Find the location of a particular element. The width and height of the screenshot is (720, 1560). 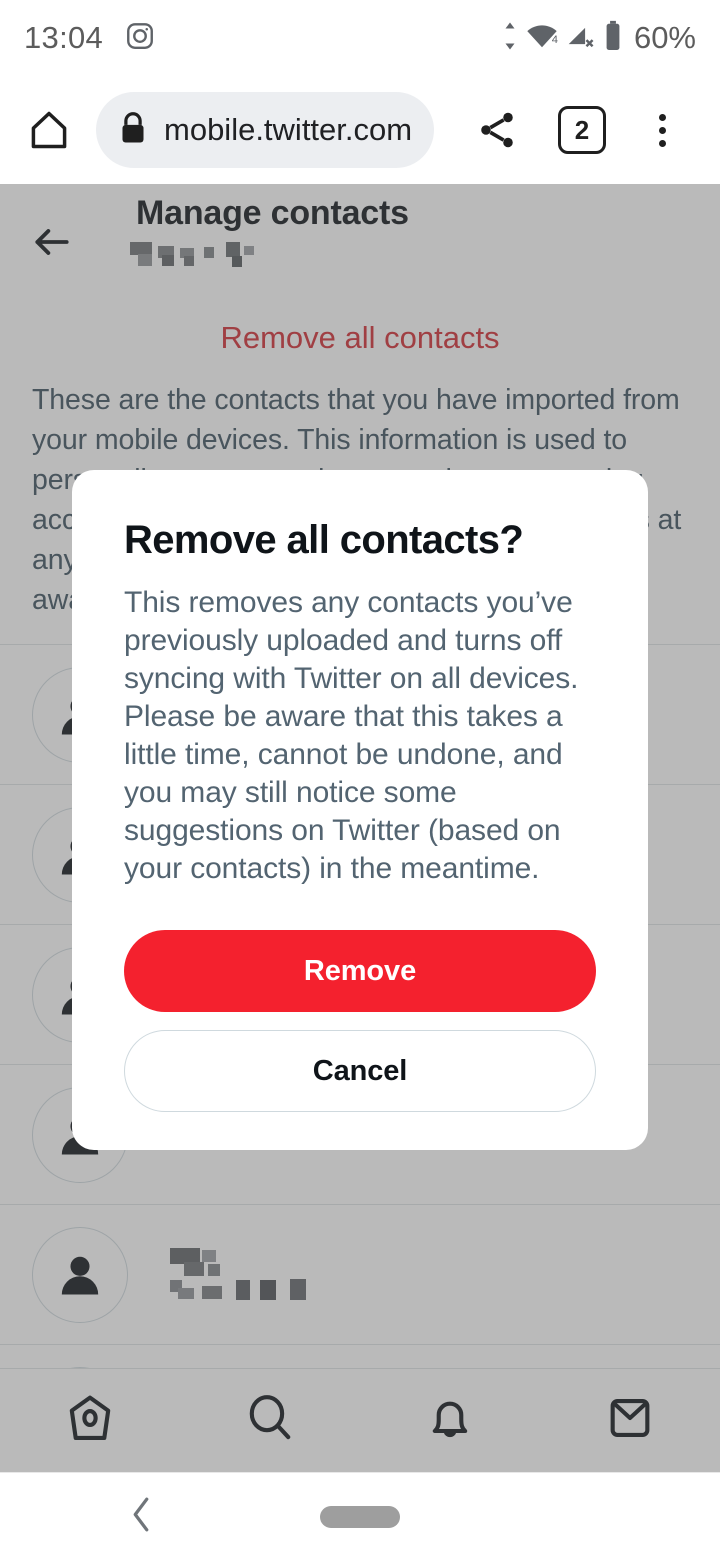

cancel-button: Cancel is located at coordinates (360, 1071).